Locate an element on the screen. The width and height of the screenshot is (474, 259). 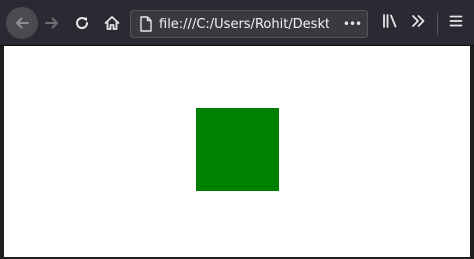
toolbar-separator is located at coordinates (437, 24).